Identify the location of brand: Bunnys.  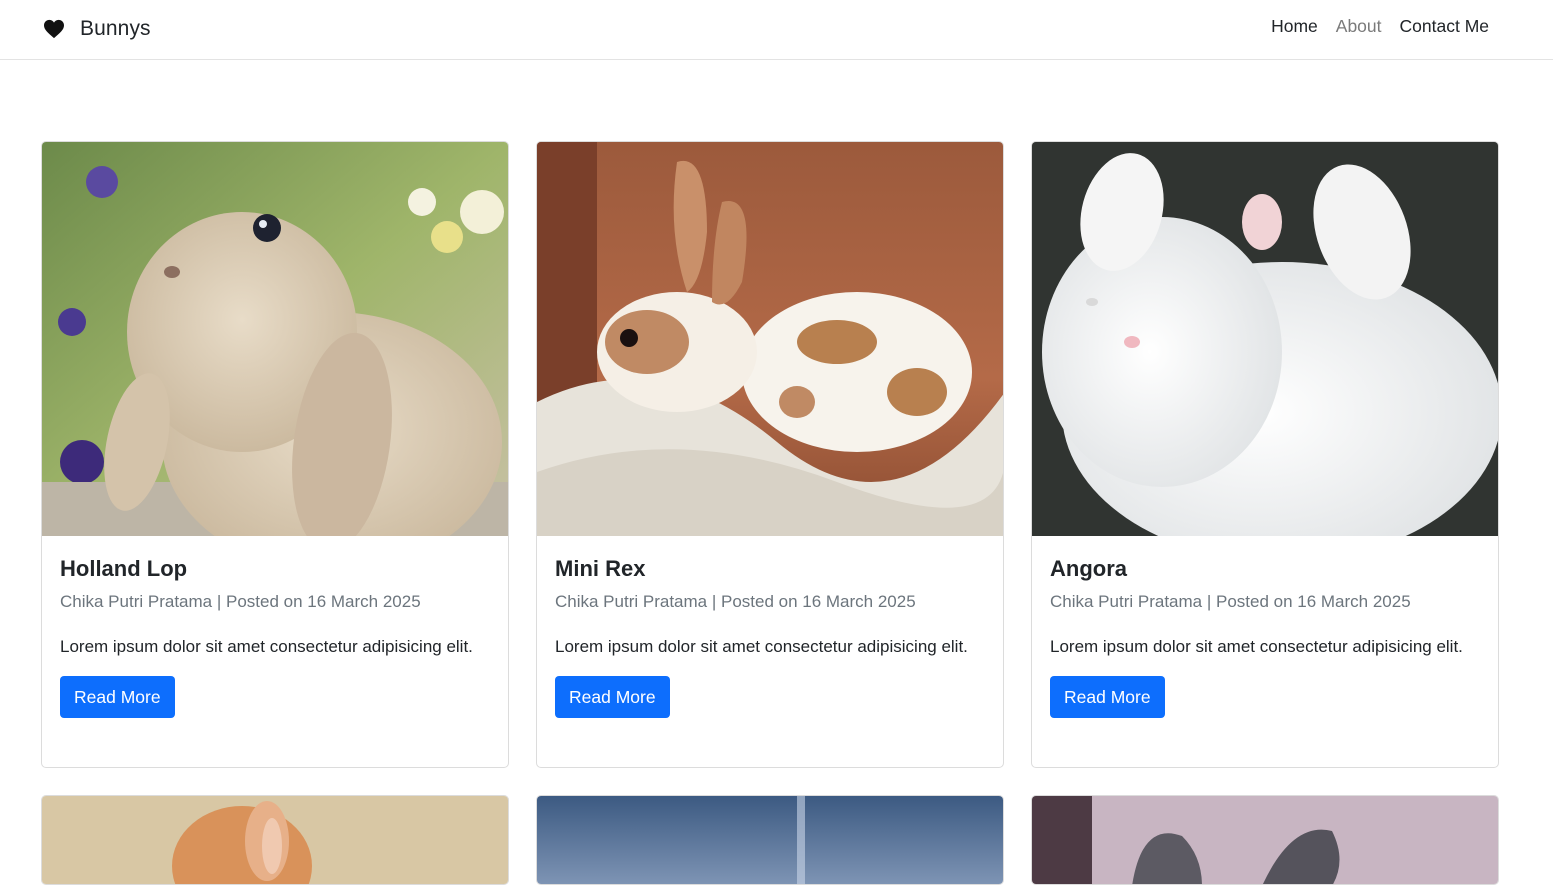
(97, 29).